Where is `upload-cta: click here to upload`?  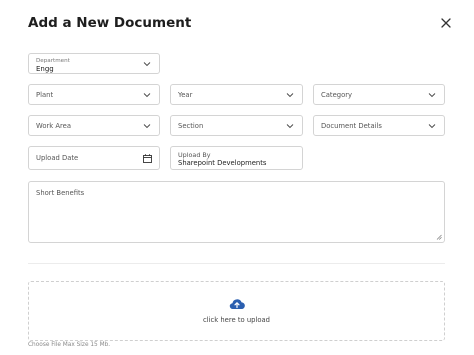
upload-cta: click here to upload is located at coordinates (236, 320).